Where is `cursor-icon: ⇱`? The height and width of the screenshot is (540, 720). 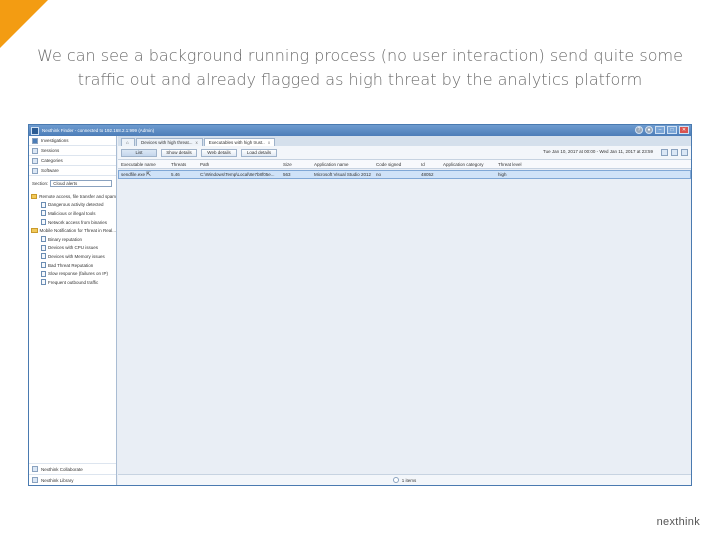
cursor-icon: ⇱ is located at coordinates (149, 175).